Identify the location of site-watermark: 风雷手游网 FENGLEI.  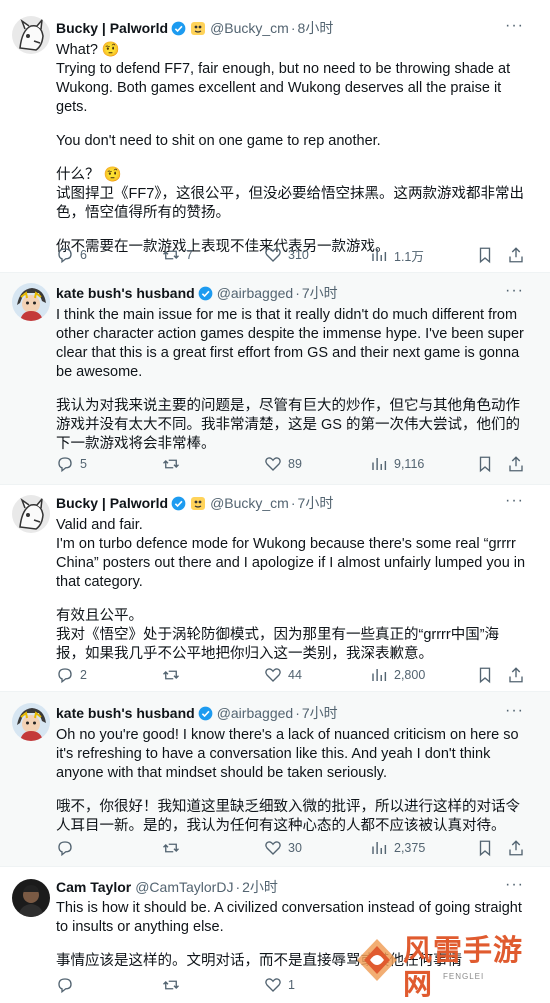
(445, 965).